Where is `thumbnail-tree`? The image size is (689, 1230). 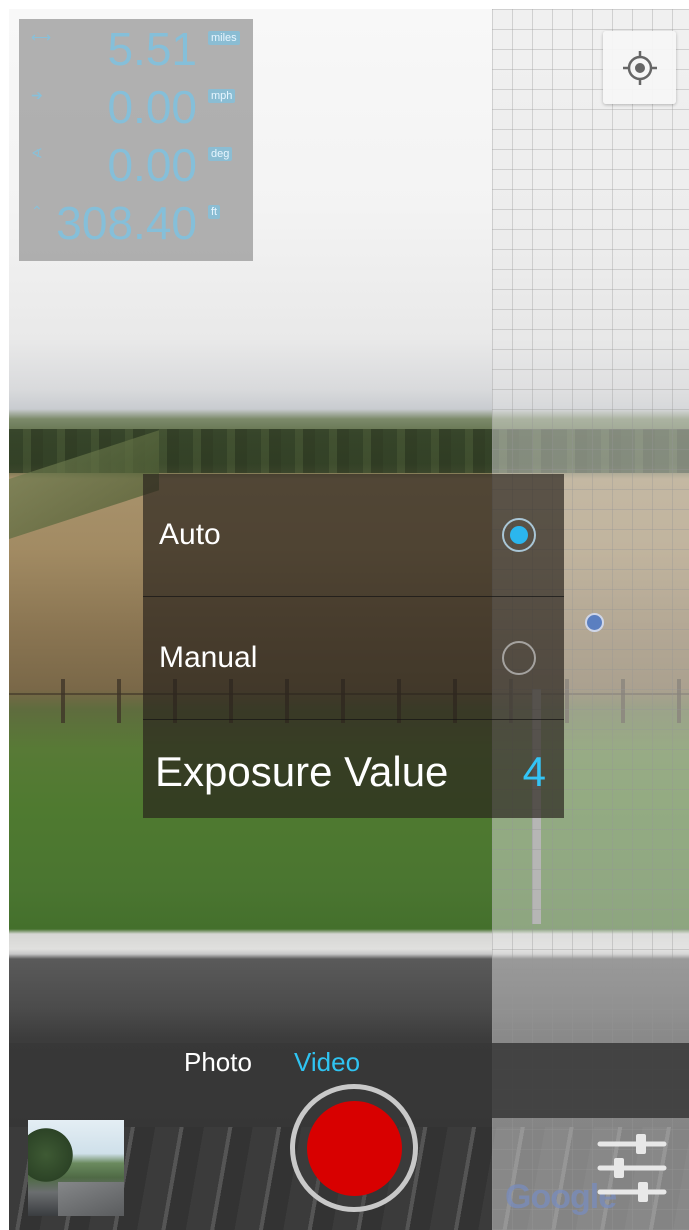
thumbnail-tree is located at coordinates (50, 1155).